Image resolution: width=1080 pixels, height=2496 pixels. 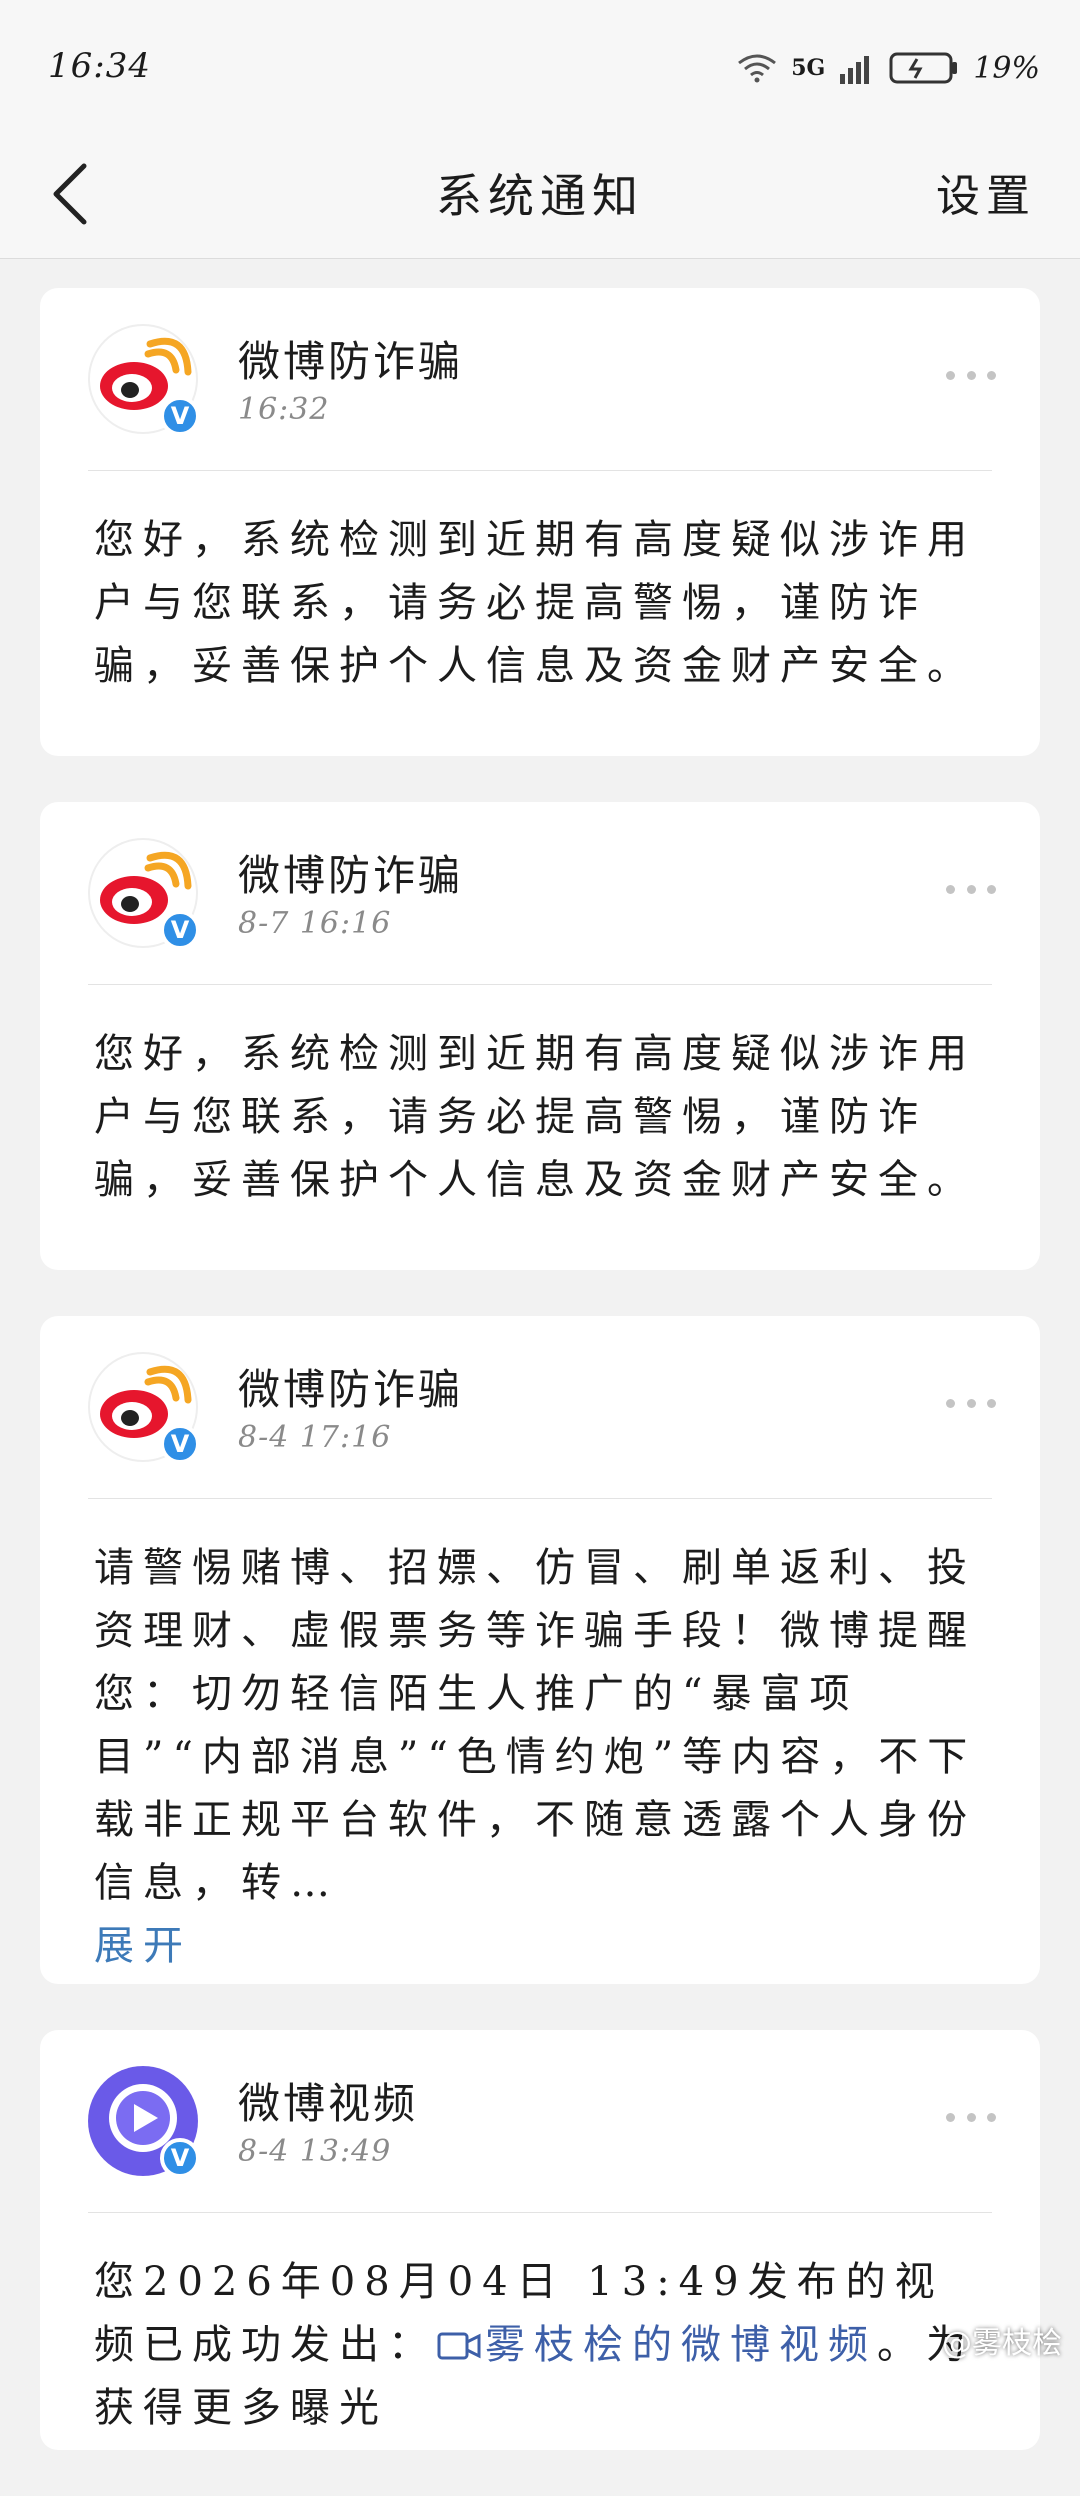 I want to click on notification-time: 8-4 17:16, so click(x=314, y=1437).